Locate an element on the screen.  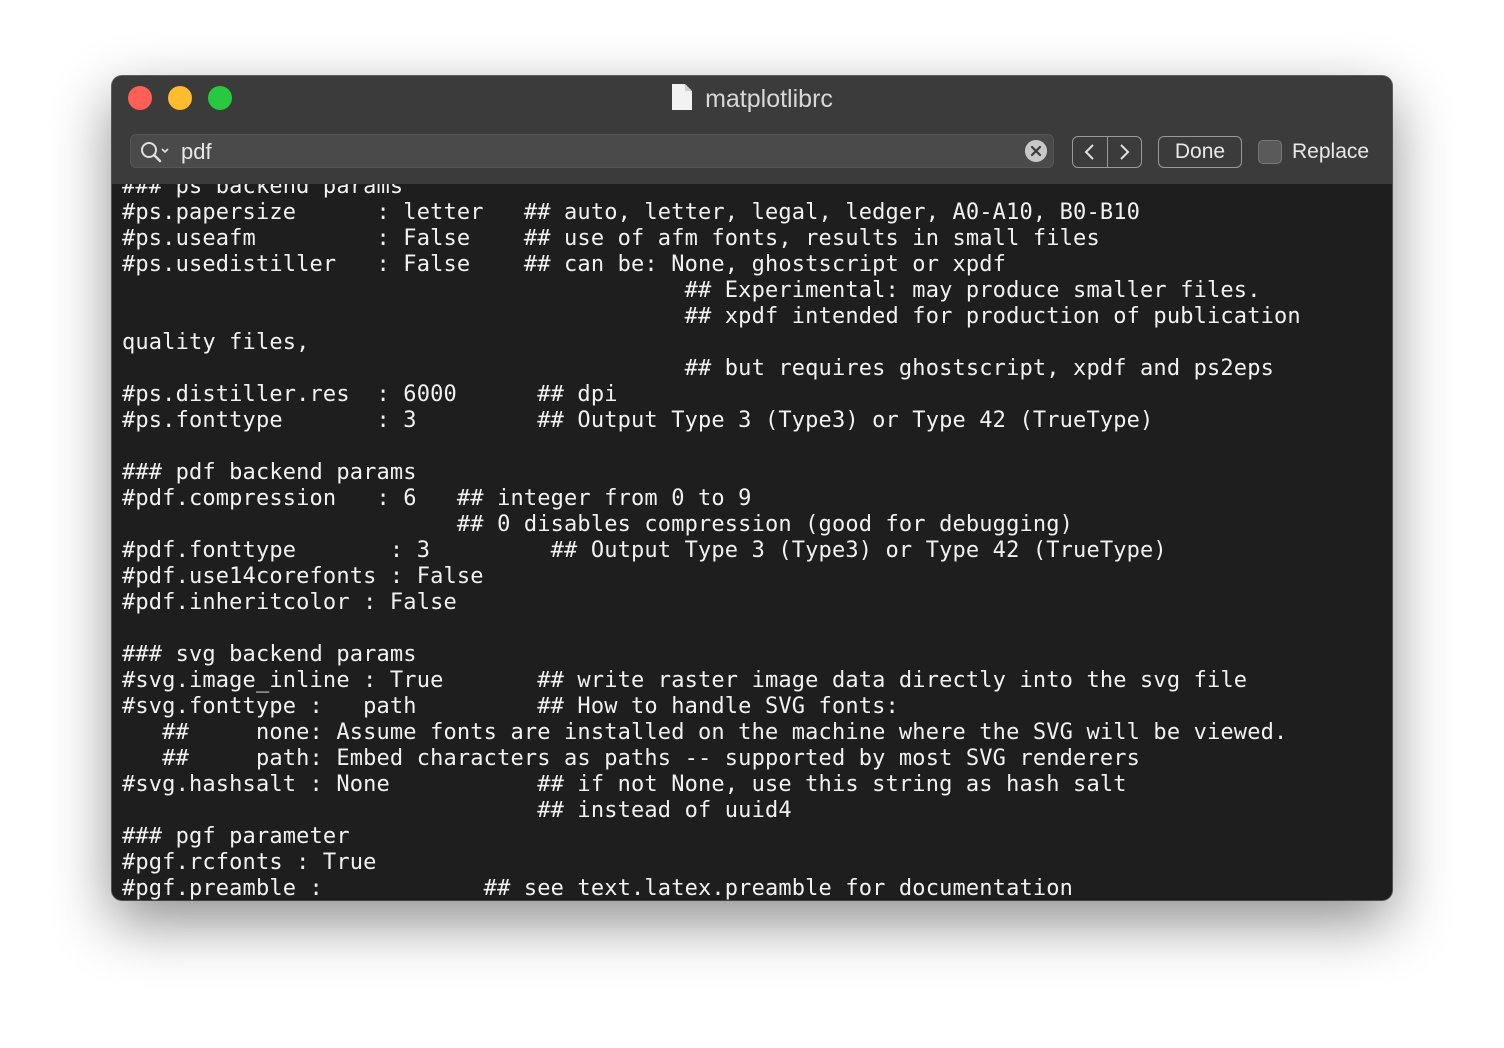
window-title: matplotlibrc is located at coordinates (769, 99).